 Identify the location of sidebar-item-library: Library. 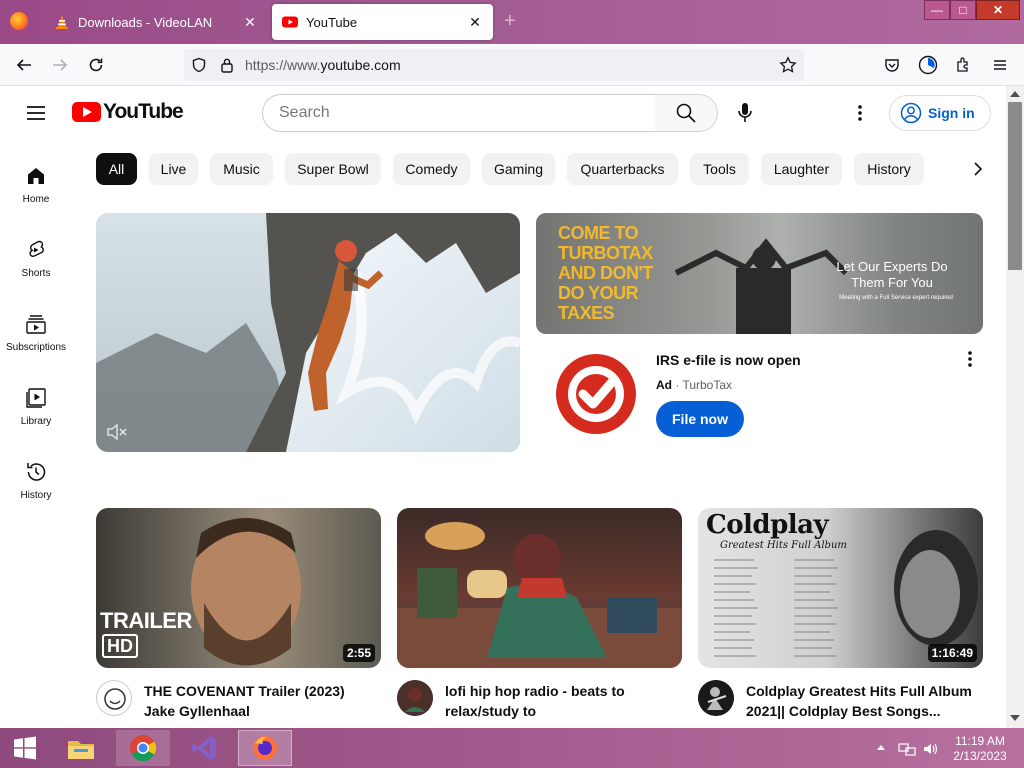
(36, 402).